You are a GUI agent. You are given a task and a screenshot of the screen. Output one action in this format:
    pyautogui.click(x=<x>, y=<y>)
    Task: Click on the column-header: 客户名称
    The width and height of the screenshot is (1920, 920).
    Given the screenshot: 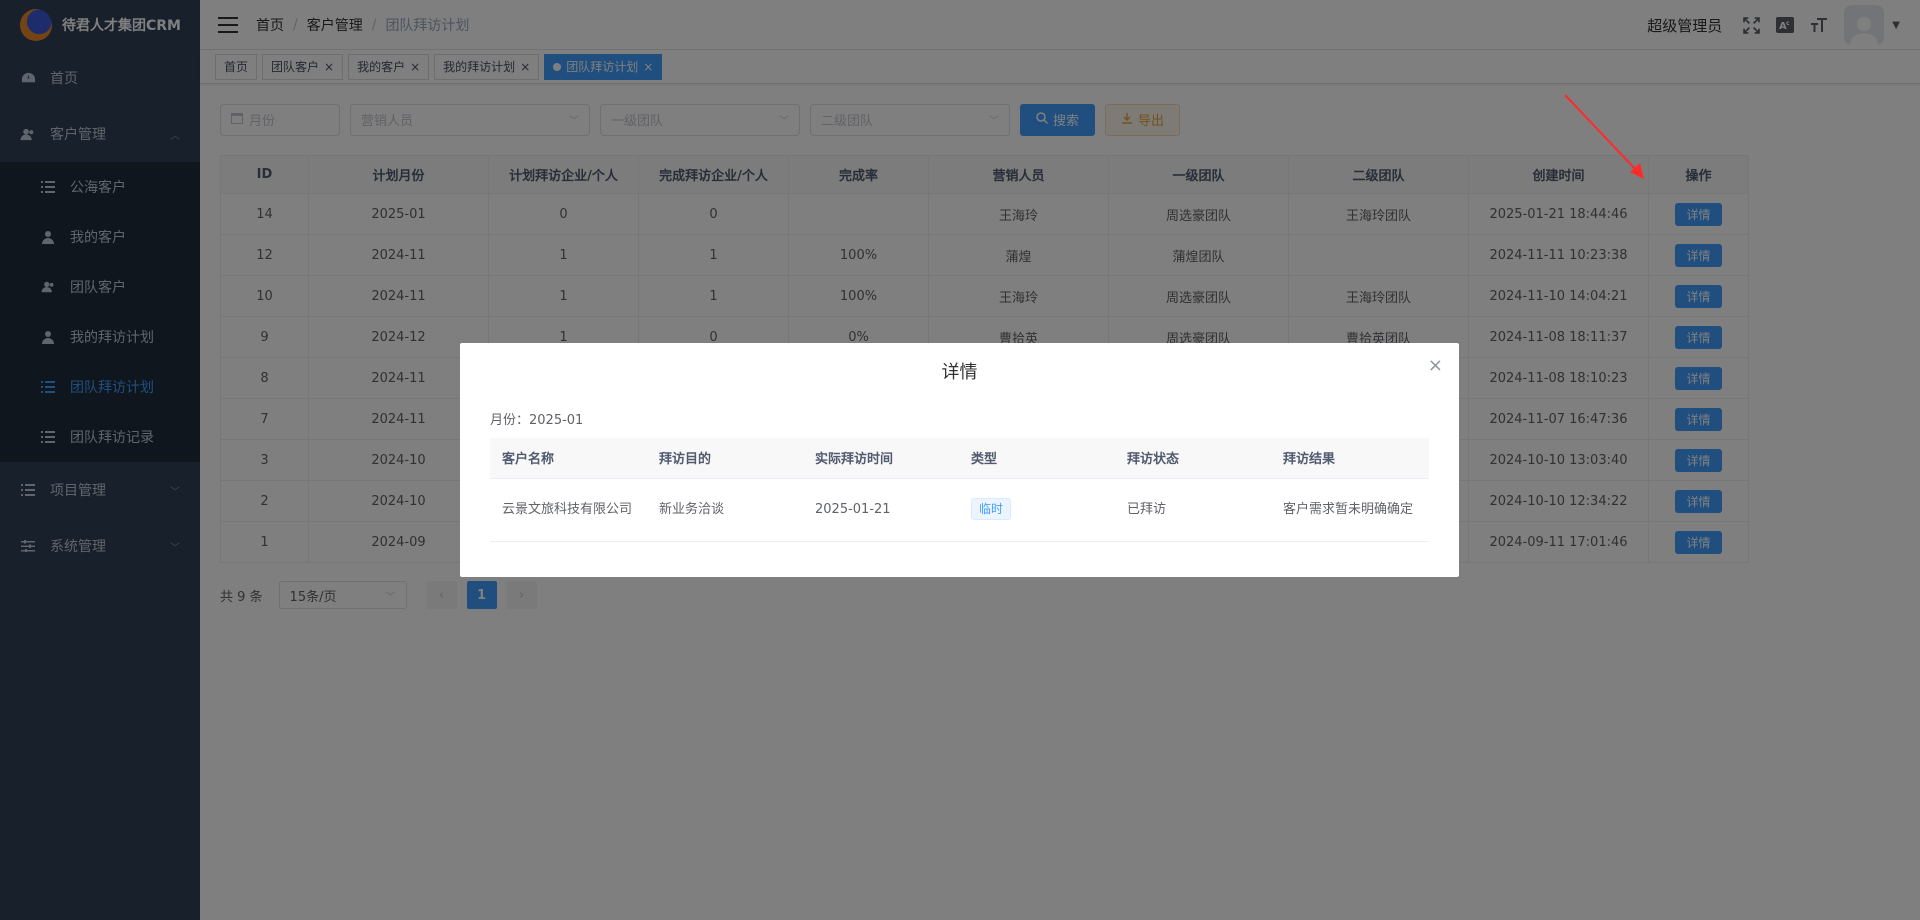 What is the action you would take?
    pyautogui.click(x=568, y=458)
    